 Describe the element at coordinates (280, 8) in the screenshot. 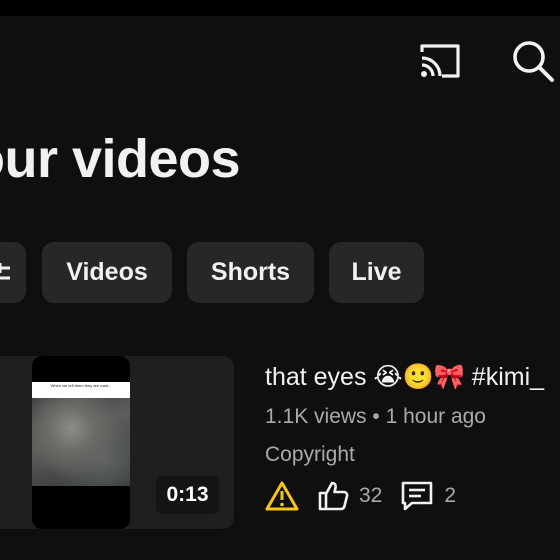

I see `status-bar-strip` at that location.